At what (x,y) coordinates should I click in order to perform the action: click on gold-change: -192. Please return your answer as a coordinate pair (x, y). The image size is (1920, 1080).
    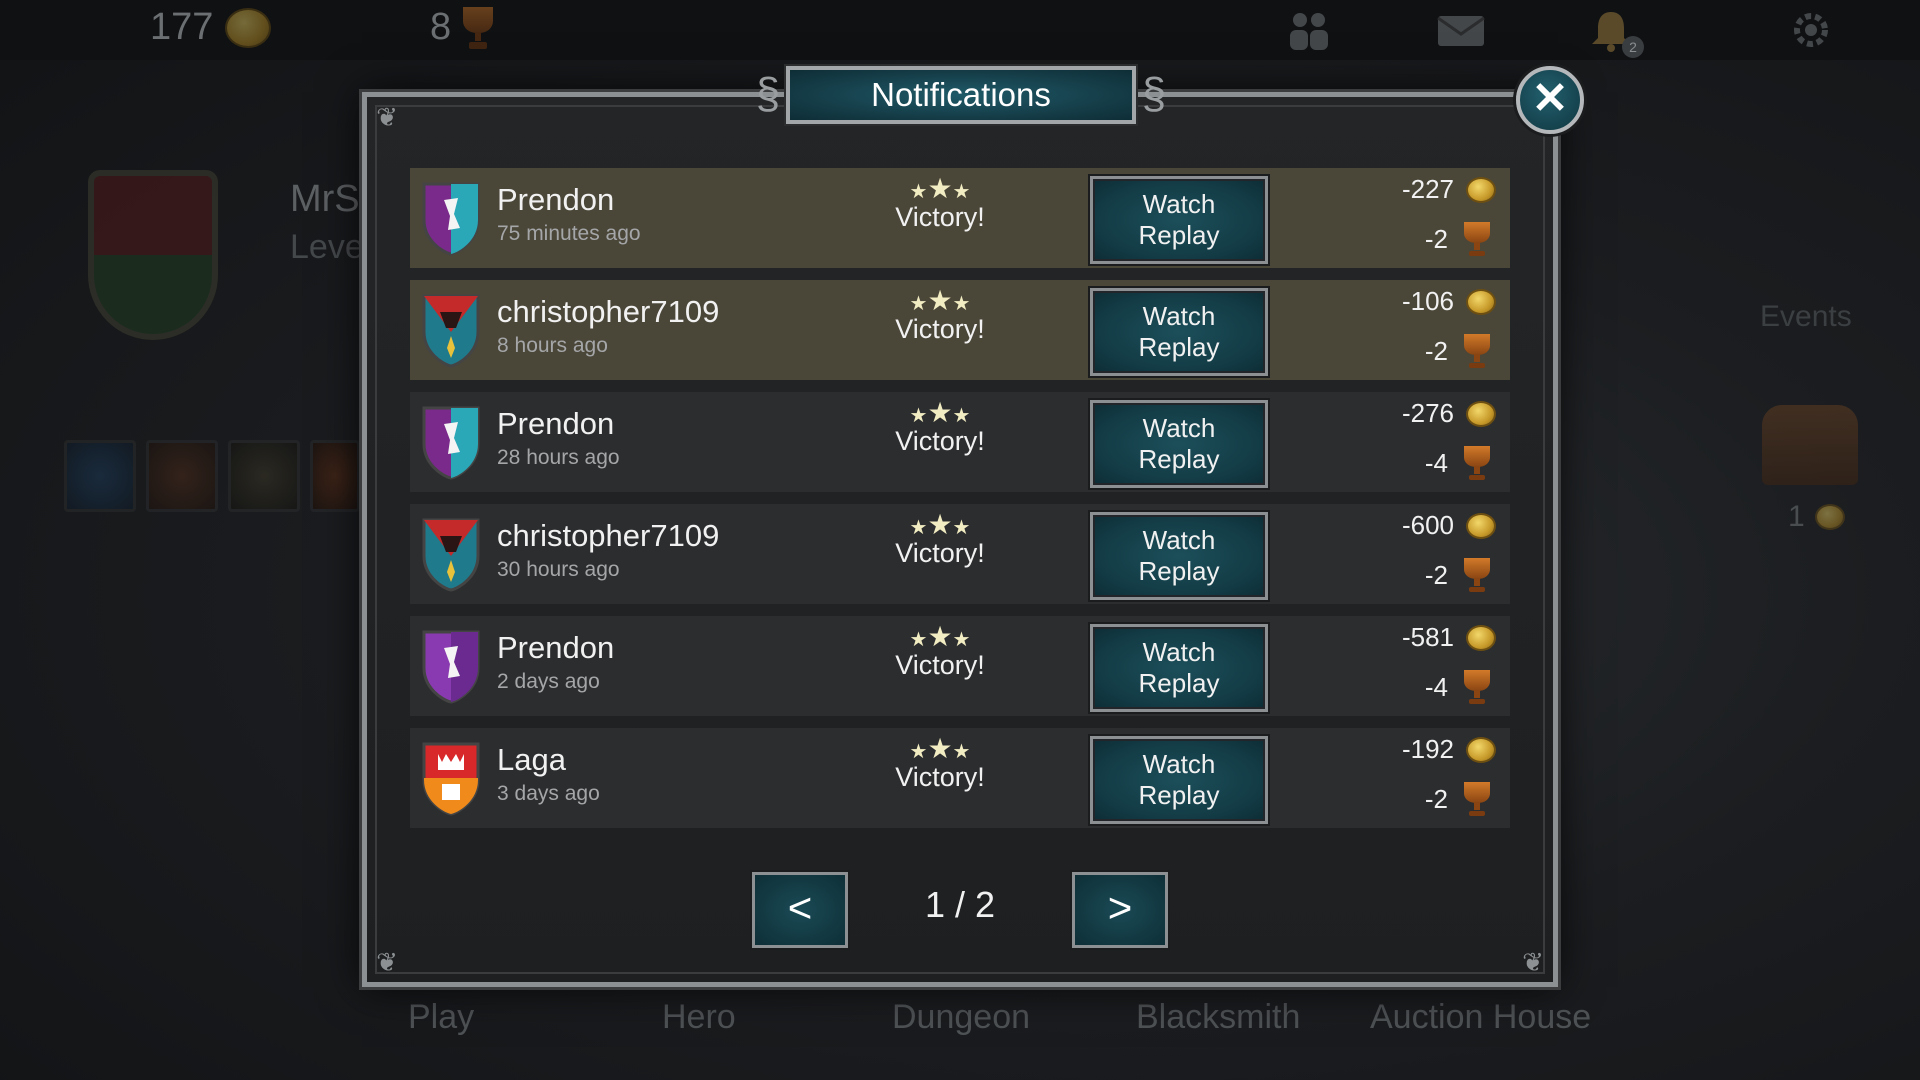
    Looking at the image, I should click on (1449, 749).